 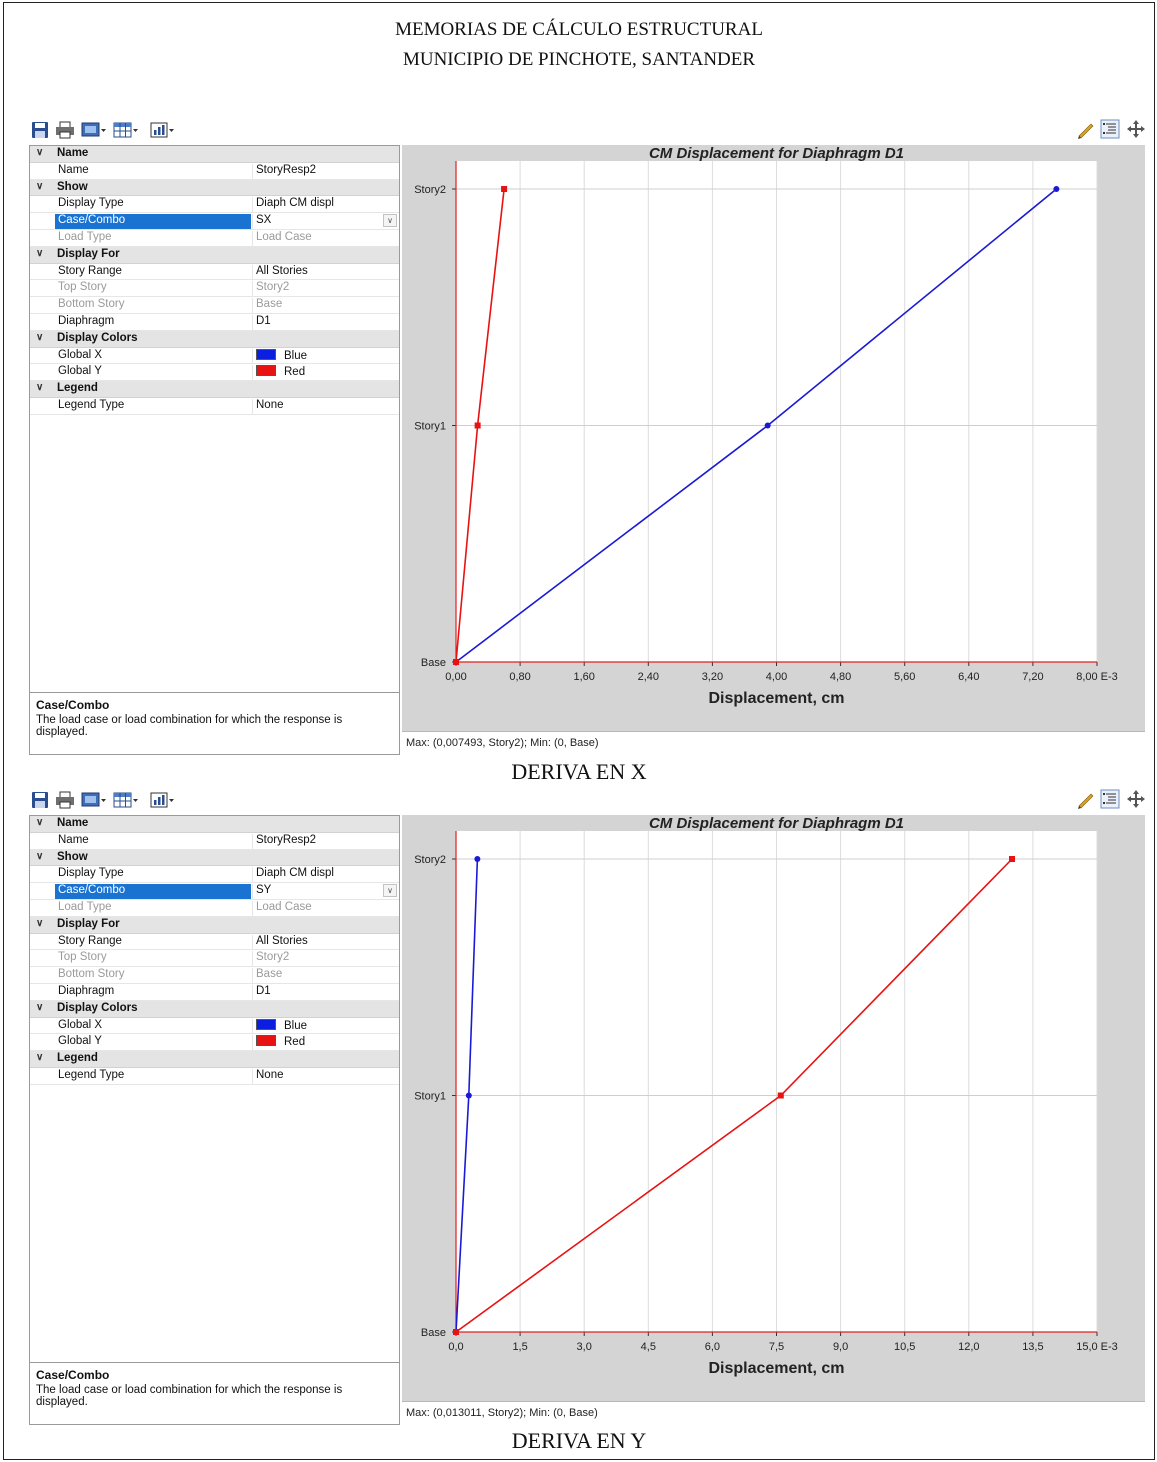 What do you see at coordinates (583, 677) in the screenshot?
I see `x-tick-label: 1,60` at bounding box center [583, 677].